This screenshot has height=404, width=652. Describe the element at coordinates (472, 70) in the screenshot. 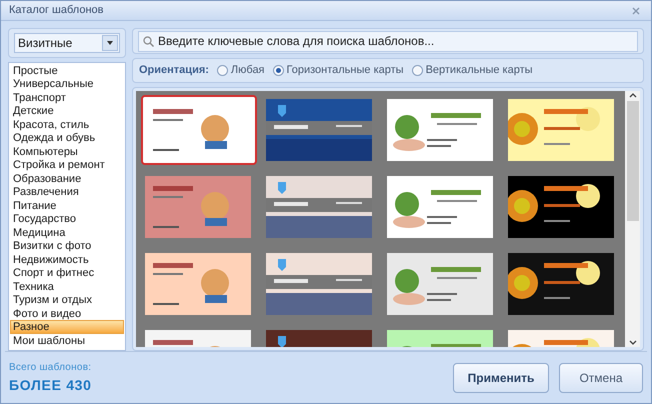

I see `orientation-radio: Вертикальные карты` at that location.